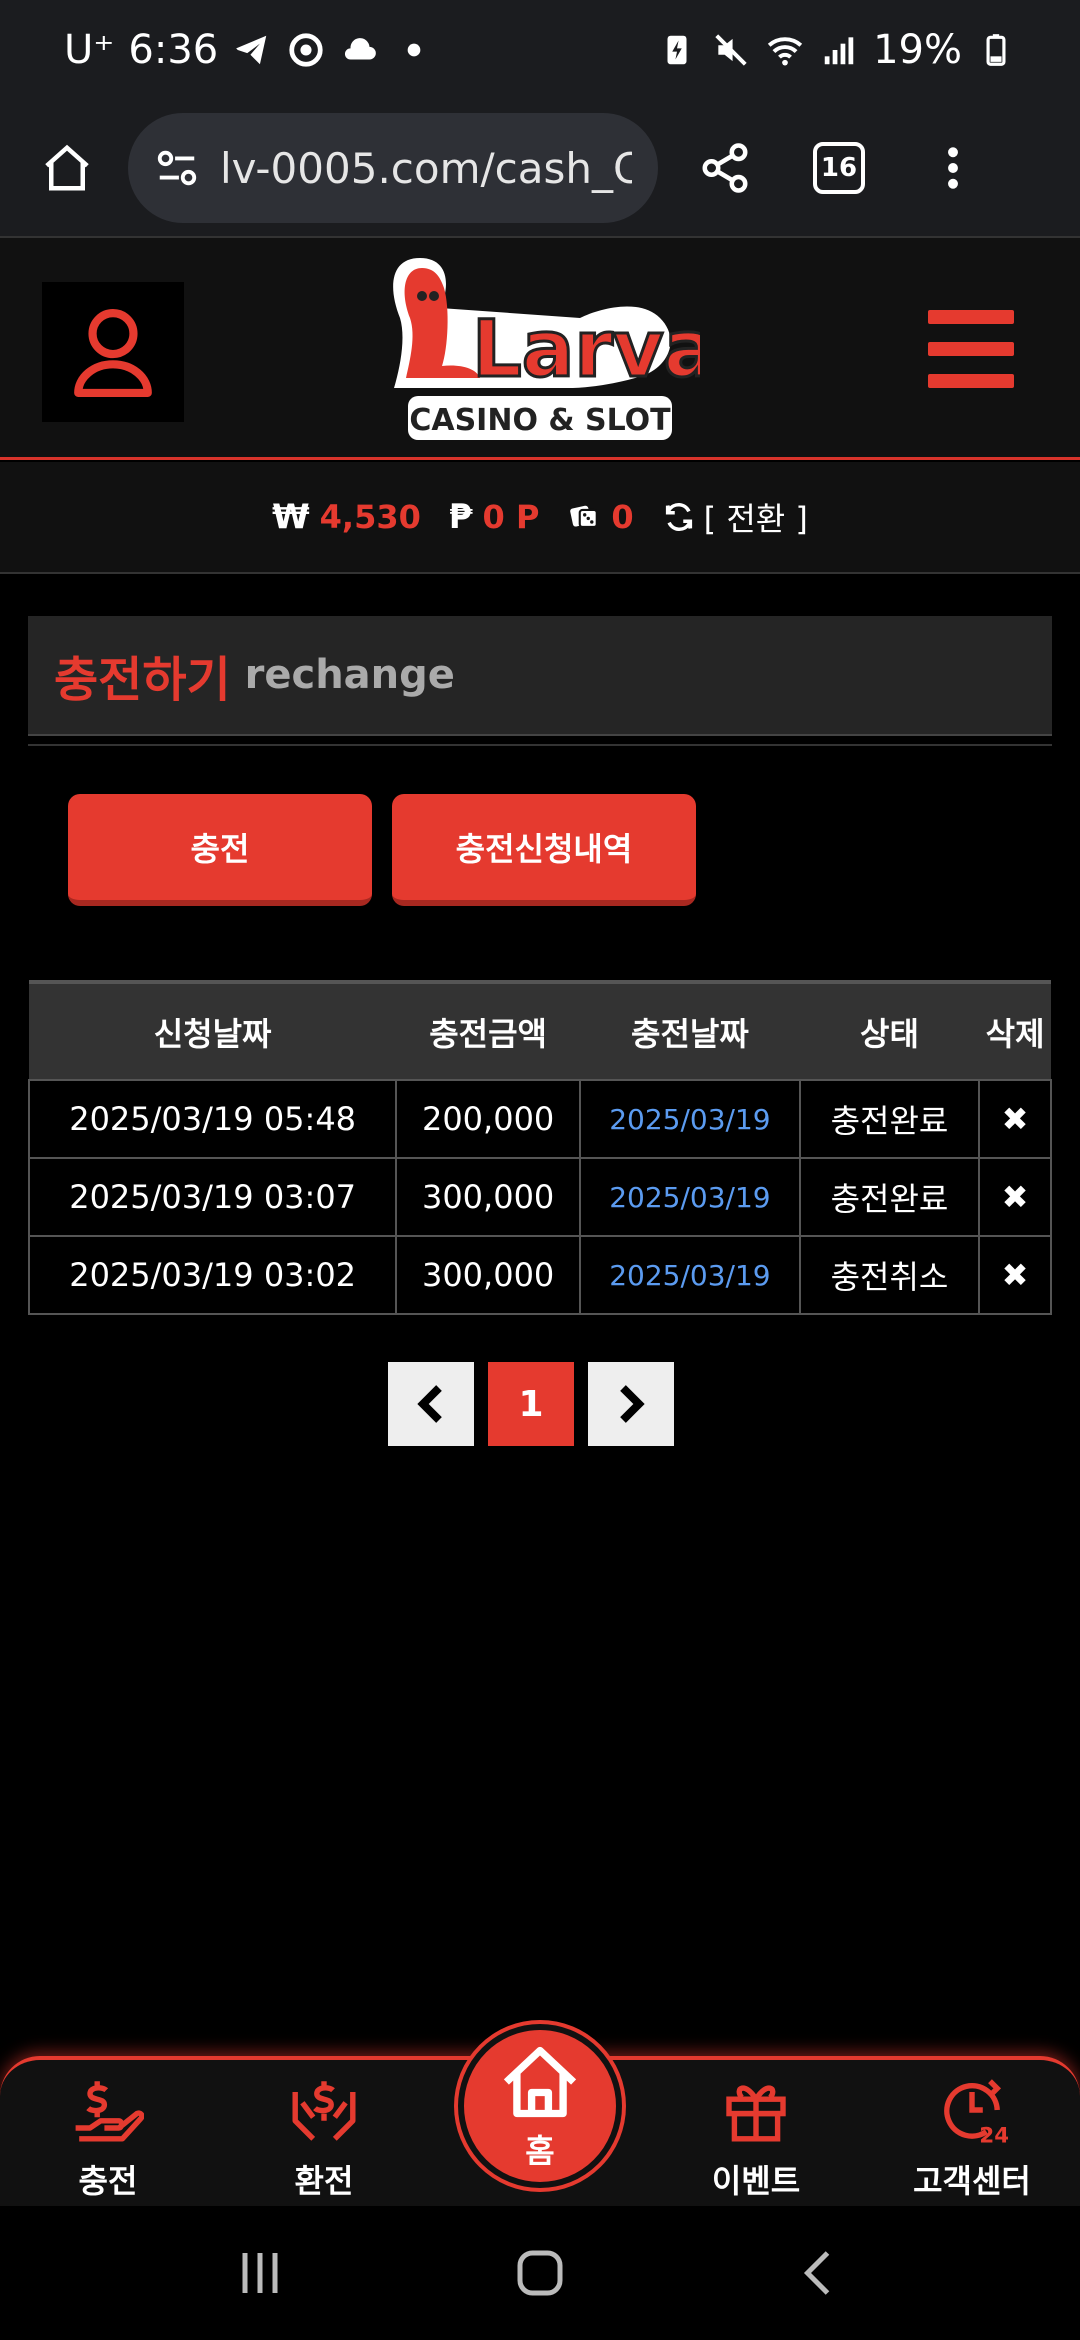 The width and height of the screenshot is (1080, 2340). I want to click on header-request-date: 신청날짜, so click(213, 1030).